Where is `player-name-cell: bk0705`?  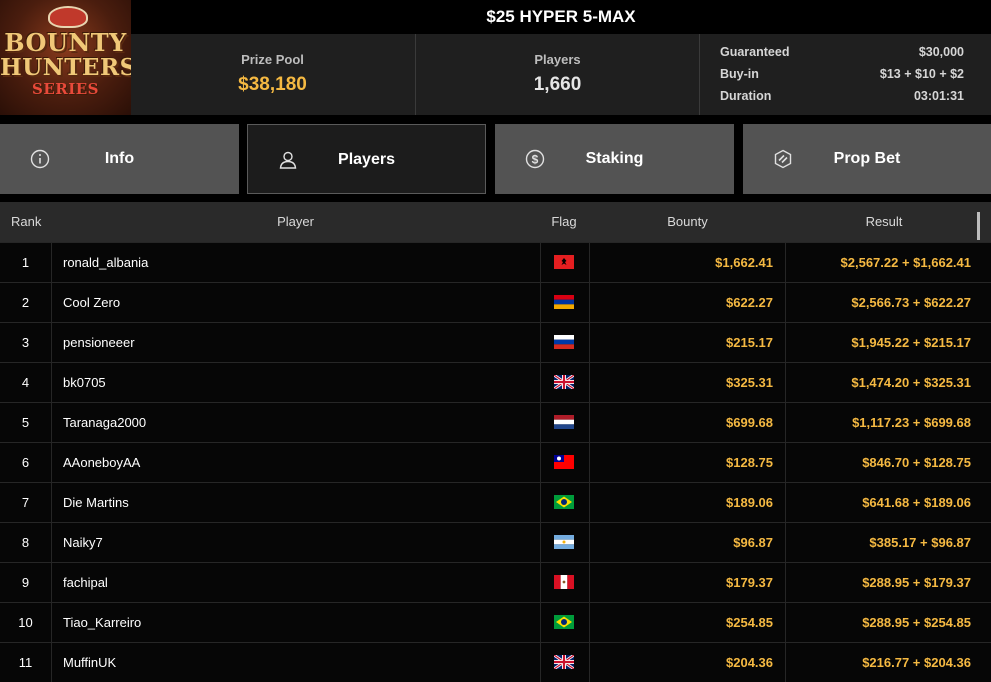 player-name-cell: bk0705 is located at coordinates (84, 382).